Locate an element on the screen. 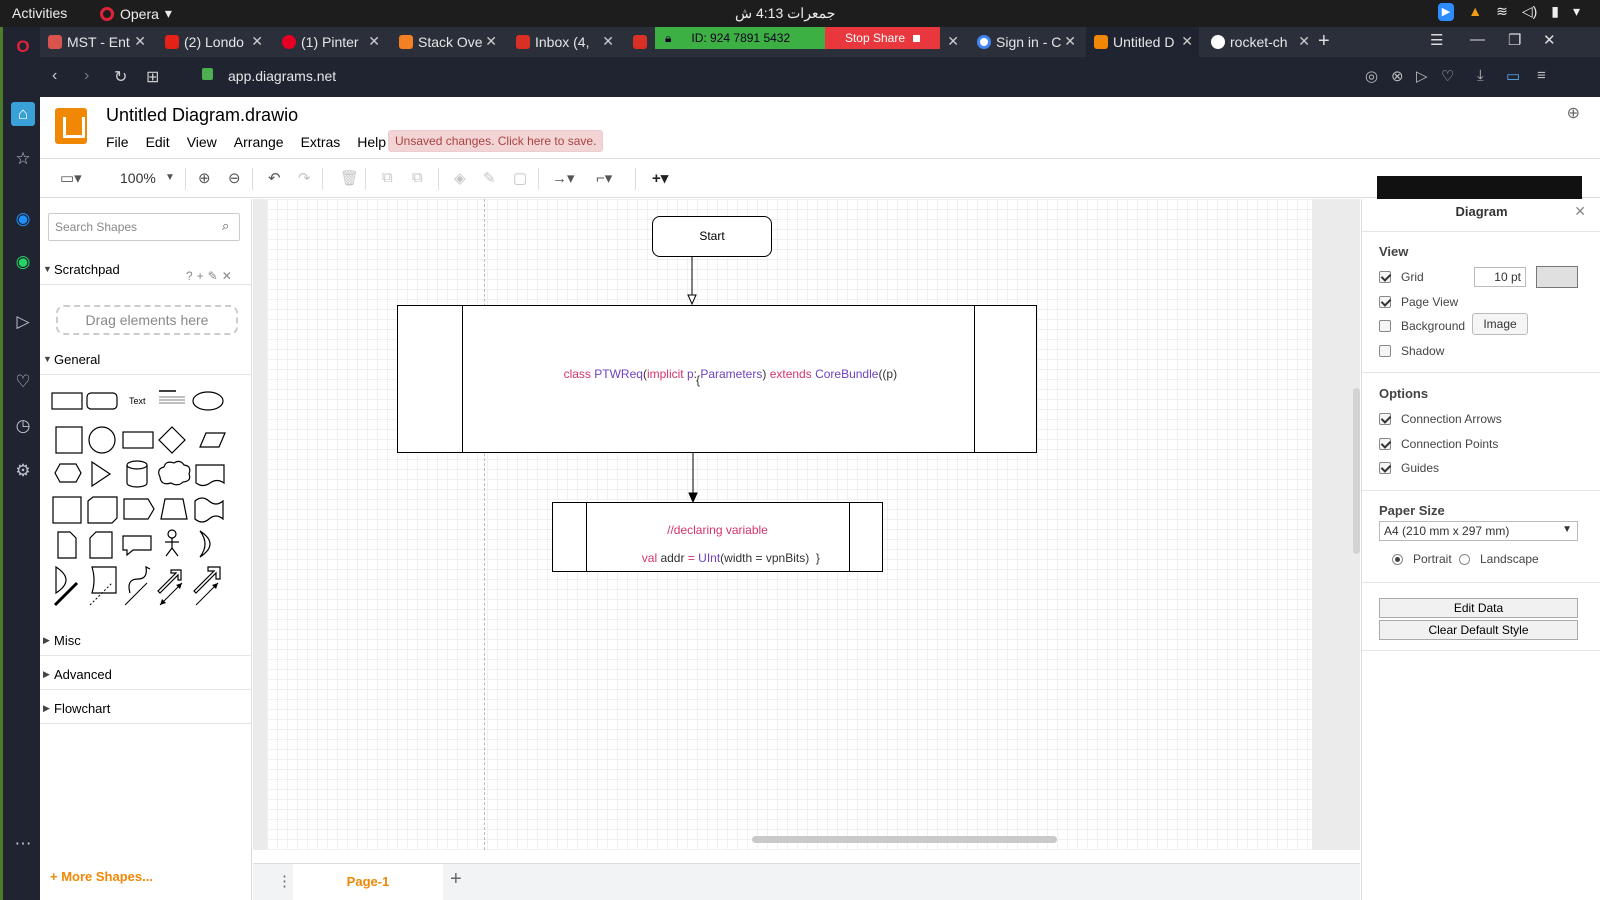 The height and width of the screenshot is (900, 1600). line-shape is located at coordinates (136, 594).